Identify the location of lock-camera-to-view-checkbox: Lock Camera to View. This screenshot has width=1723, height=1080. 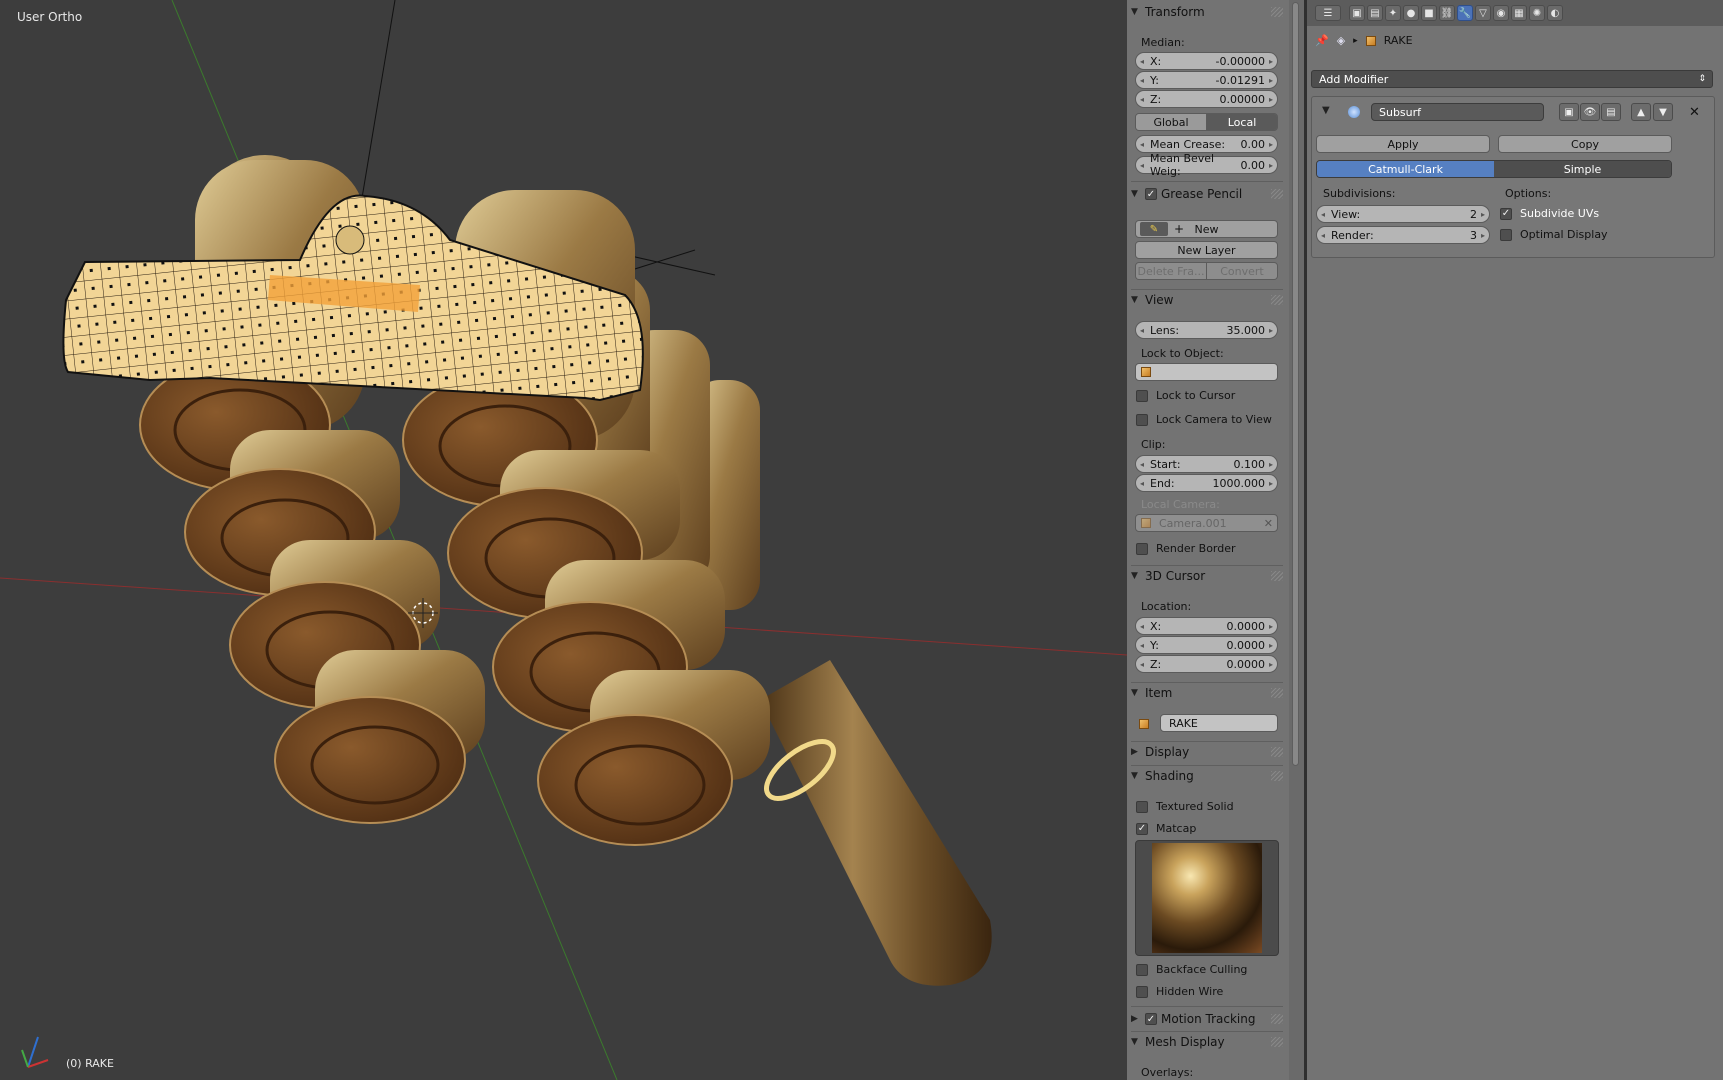
(1204, 419).